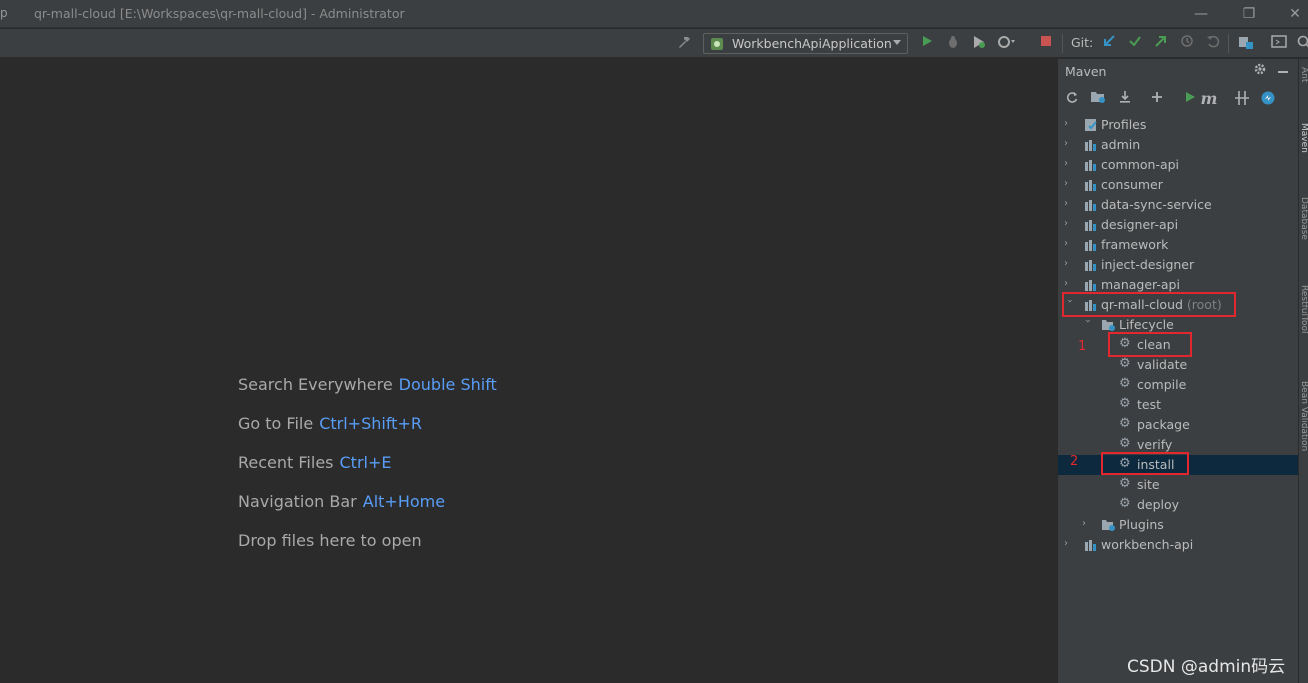  I want to click on hint-drop-files: Drop files here to open, so click(330, 540).